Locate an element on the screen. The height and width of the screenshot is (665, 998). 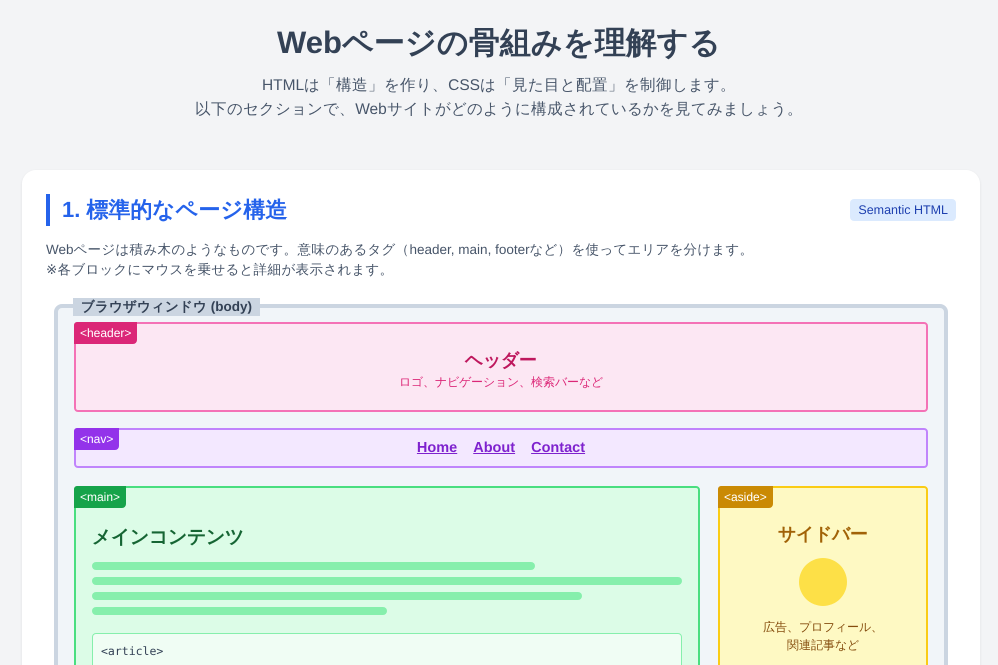
article-tag: <article> is located at coordinates (132, 651).